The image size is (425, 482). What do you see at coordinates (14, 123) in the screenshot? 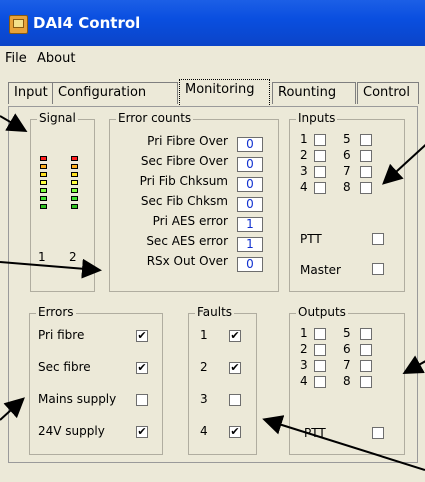
I see `arrow-to-signal` at bounding box center [14, 123].